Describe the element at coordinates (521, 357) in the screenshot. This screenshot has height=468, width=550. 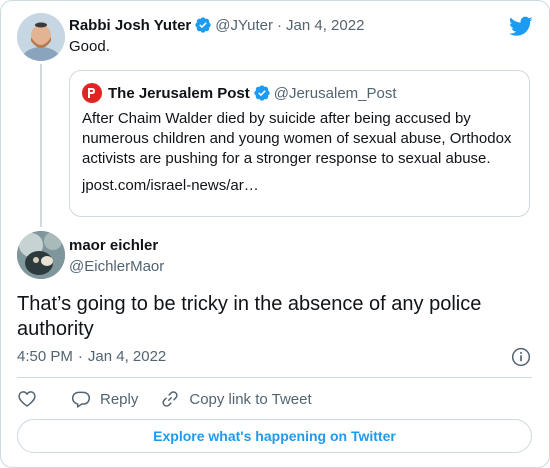
I see `info-icon` at that location.